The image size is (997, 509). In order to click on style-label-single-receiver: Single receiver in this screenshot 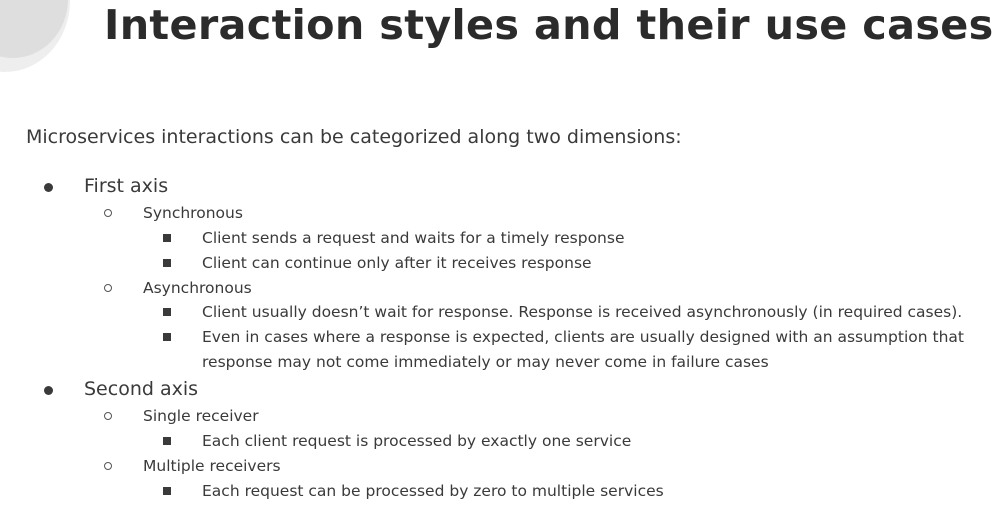, I will do `click(201, 416)`.